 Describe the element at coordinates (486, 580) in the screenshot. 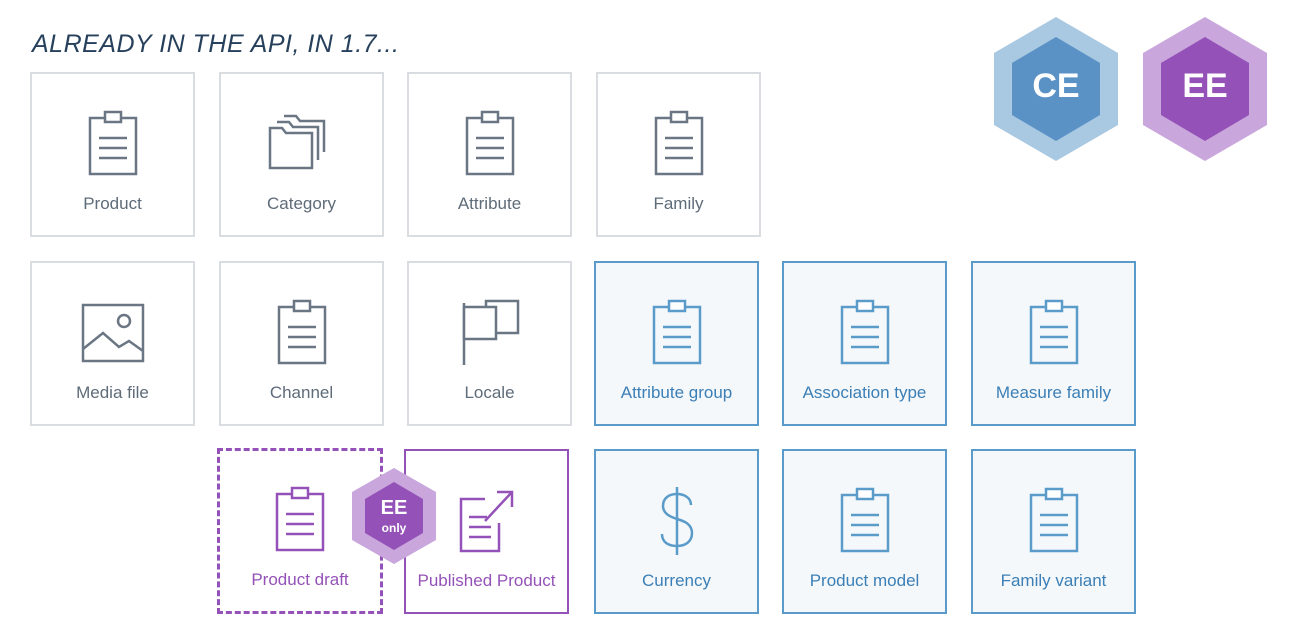

I see `card-label: Published Product` at that location.